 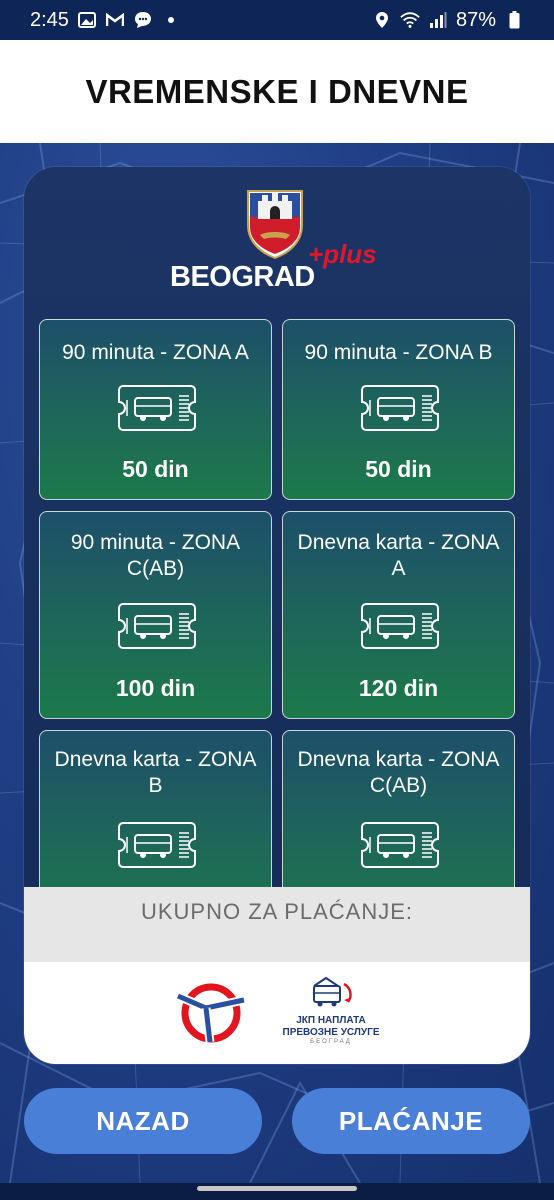 What do you see at coordinates (277, 1188) in the screenshot?
I see `home-gesture-handle` at bounding box center [277, 1188].